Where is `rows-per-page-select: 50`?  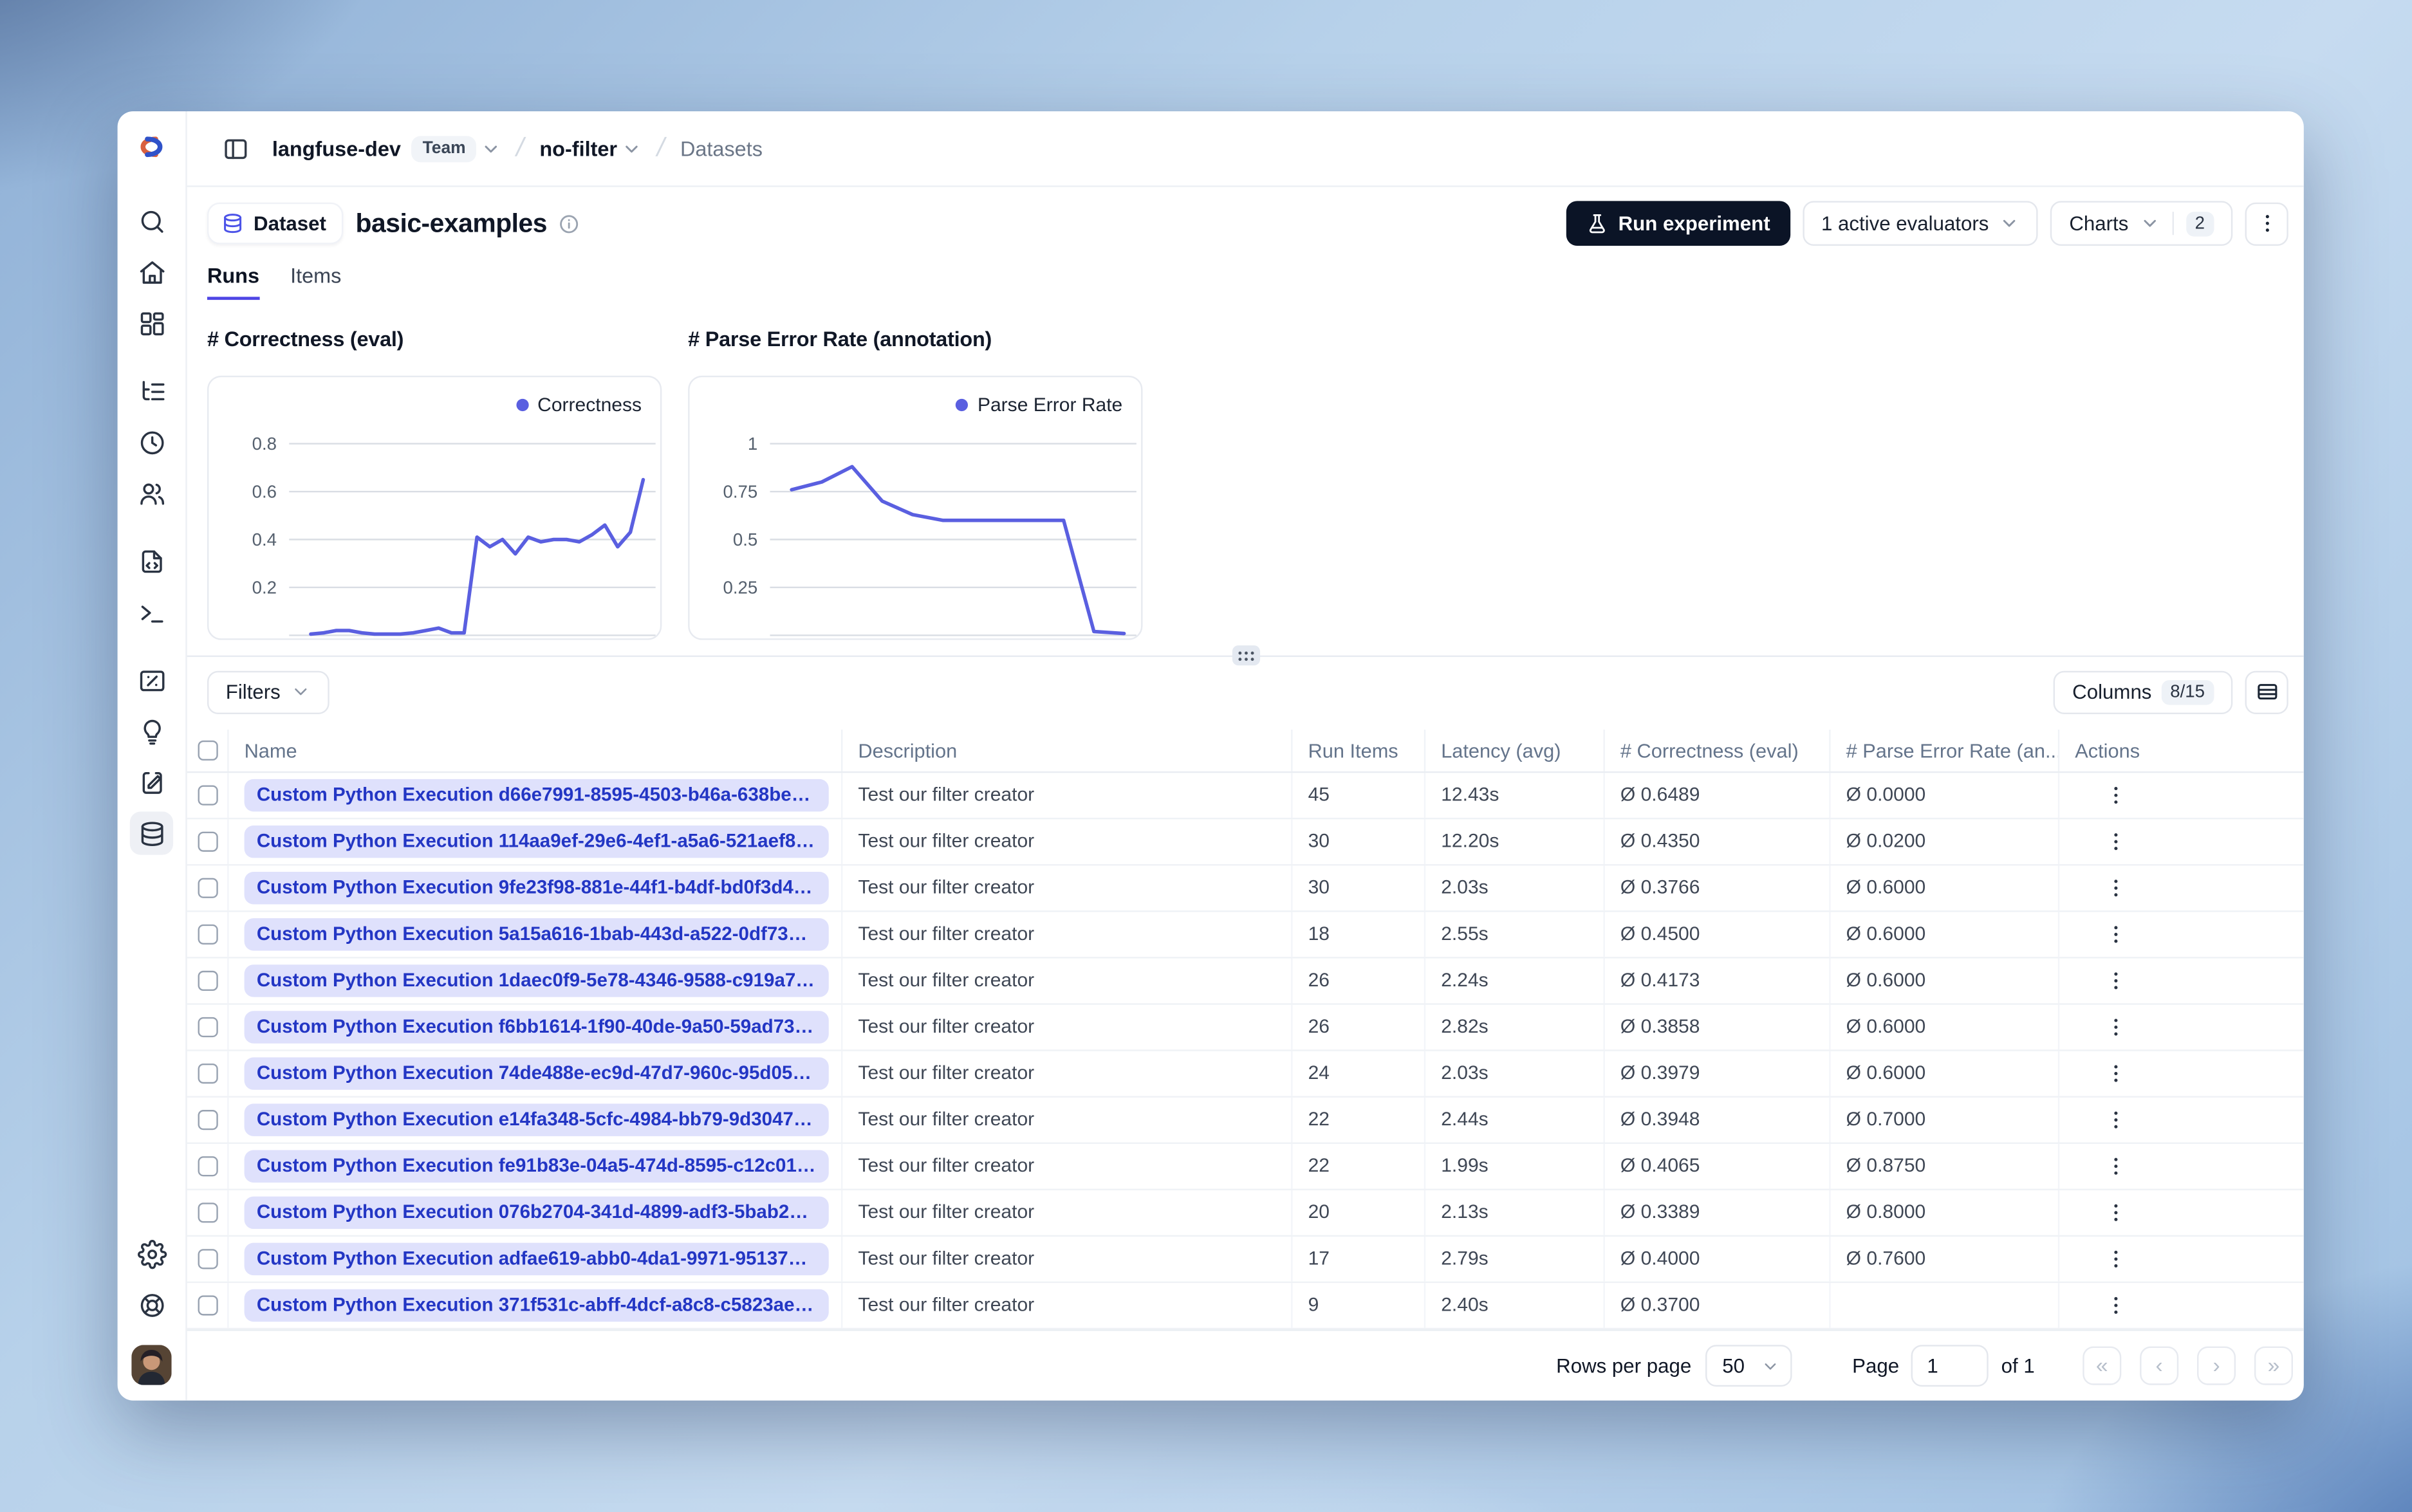 rows-per-page-select: 50 is located at coordinates (1748, 1366).